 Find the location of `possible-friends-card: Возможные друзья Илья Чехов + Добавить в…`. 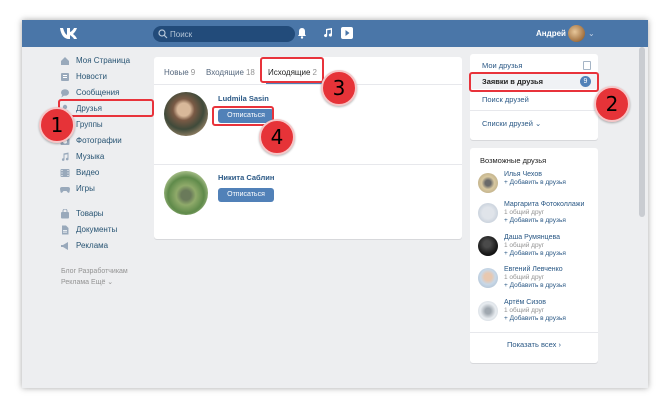

possible-friends-card: Возможные друзья Илья Чехов + Добавить в… is located at coordinates (534, 255).